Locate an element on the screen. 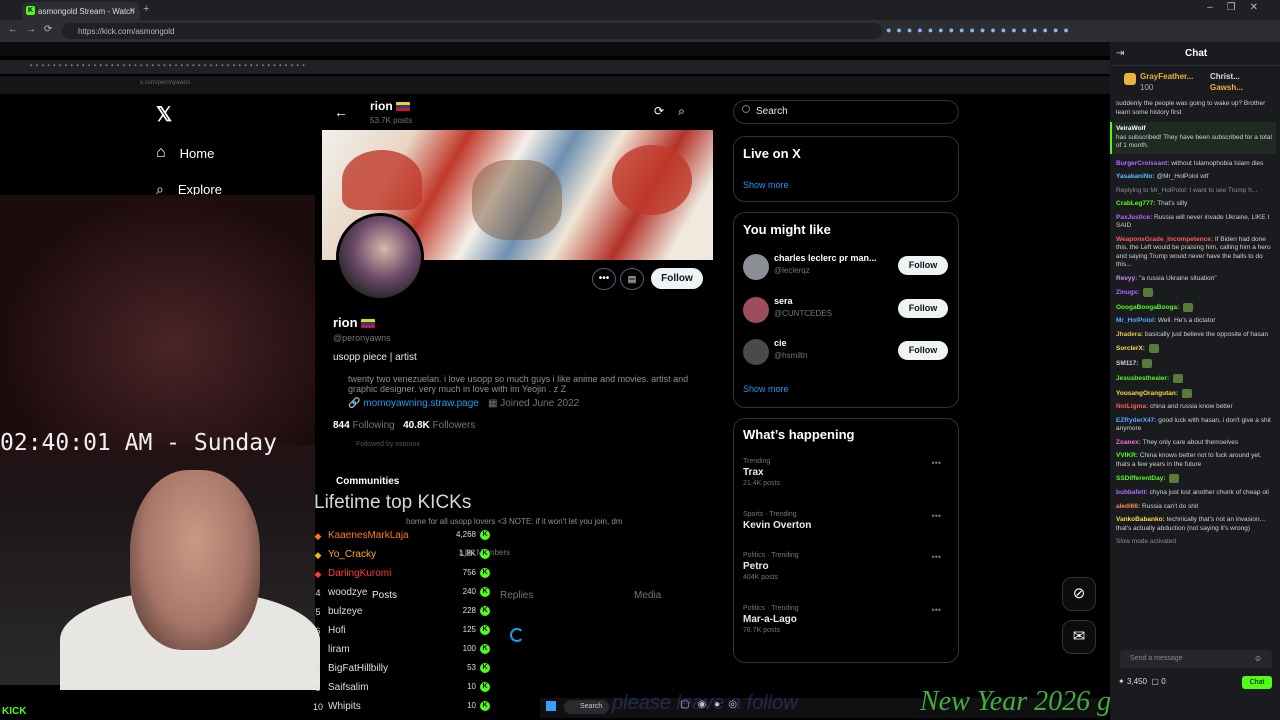  emote-picker-icon: ☺ is located at coordinates (1258, 658).